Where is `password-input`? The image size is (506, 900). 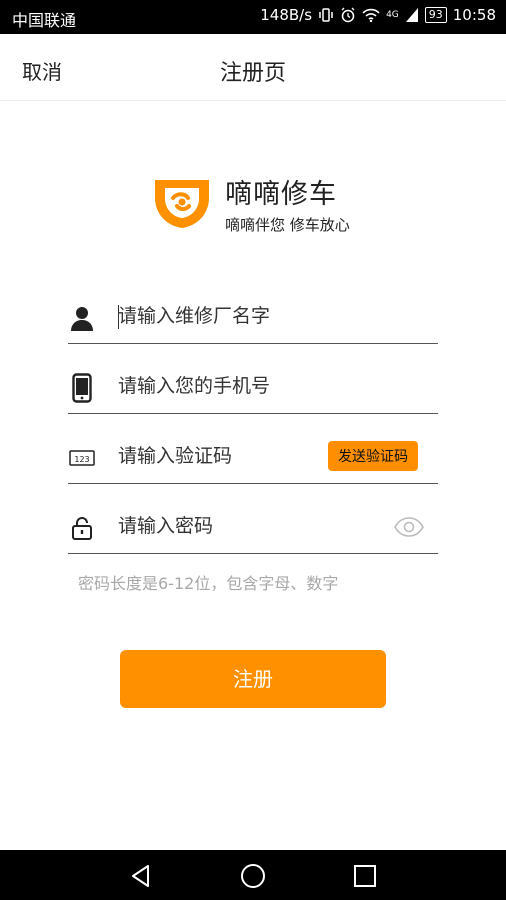 password-input is located at coordinates (248, 526).